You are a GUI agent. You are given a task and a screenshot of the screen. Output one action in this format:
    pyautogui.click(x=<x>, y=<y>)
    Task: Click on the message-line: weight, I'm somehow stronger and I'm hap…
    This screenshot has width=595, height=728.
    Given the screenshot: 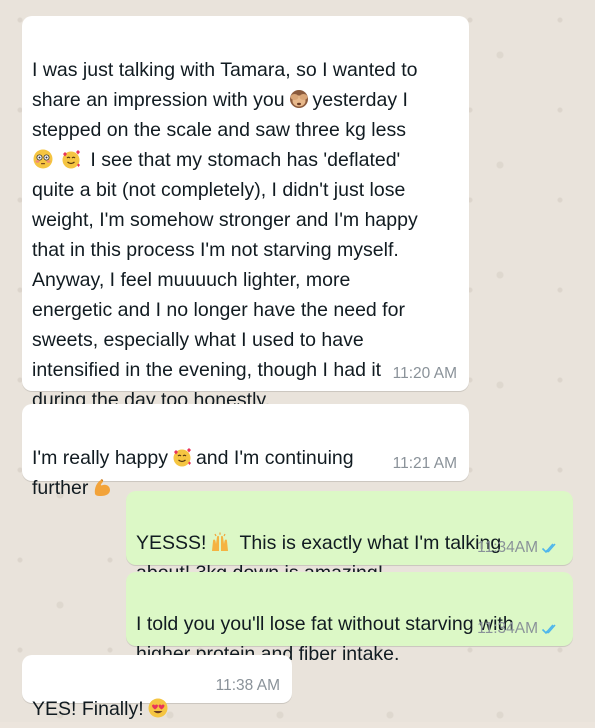 What is the action you would take?
    pyautogui.click(x=225, y=220)
    